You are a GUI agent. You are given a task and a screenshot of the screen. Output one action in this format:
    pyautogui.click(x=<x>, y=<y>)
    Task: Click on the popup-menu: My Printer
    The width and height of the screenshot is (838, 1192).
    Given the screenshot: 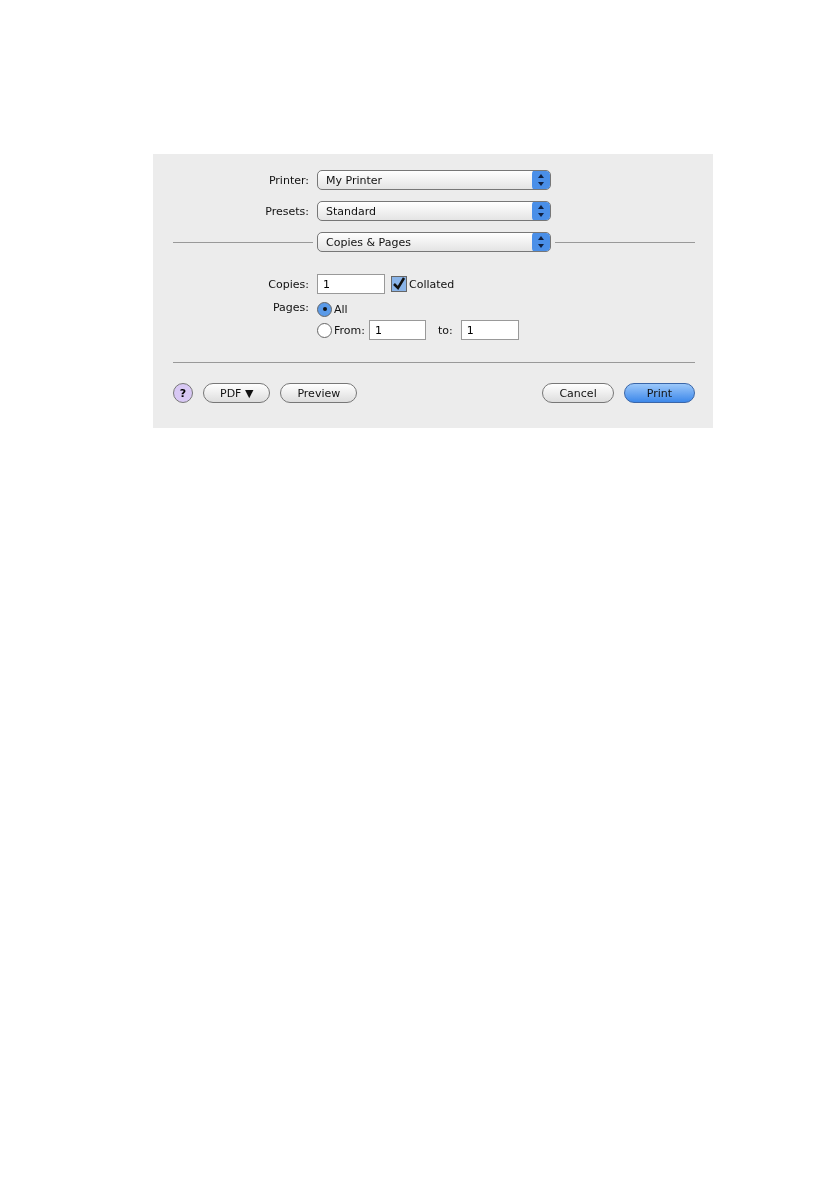 What is the action you would take?
    pyautogui.click(x=434, y=180)
    